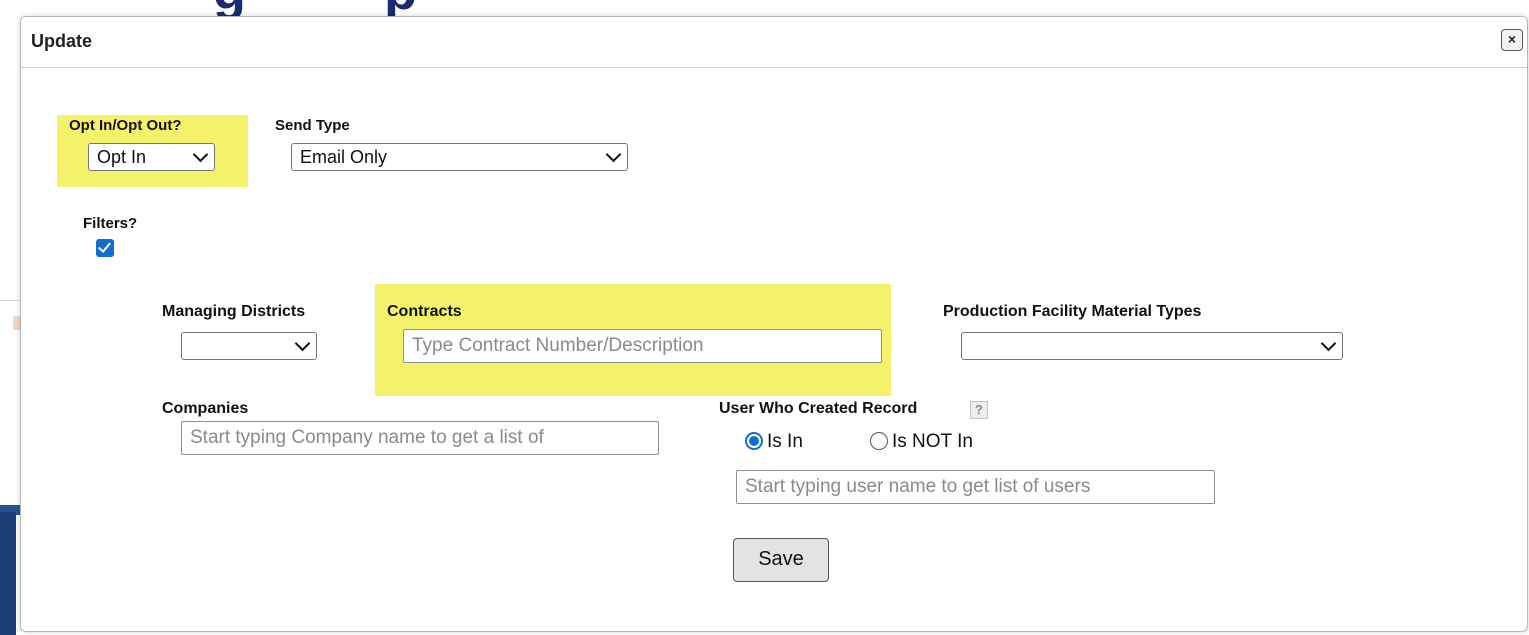 Image resolution: width=1529 pixels, height=635 pixels. I want to click on radio-is-in-label: Is In, so click(785, 441).